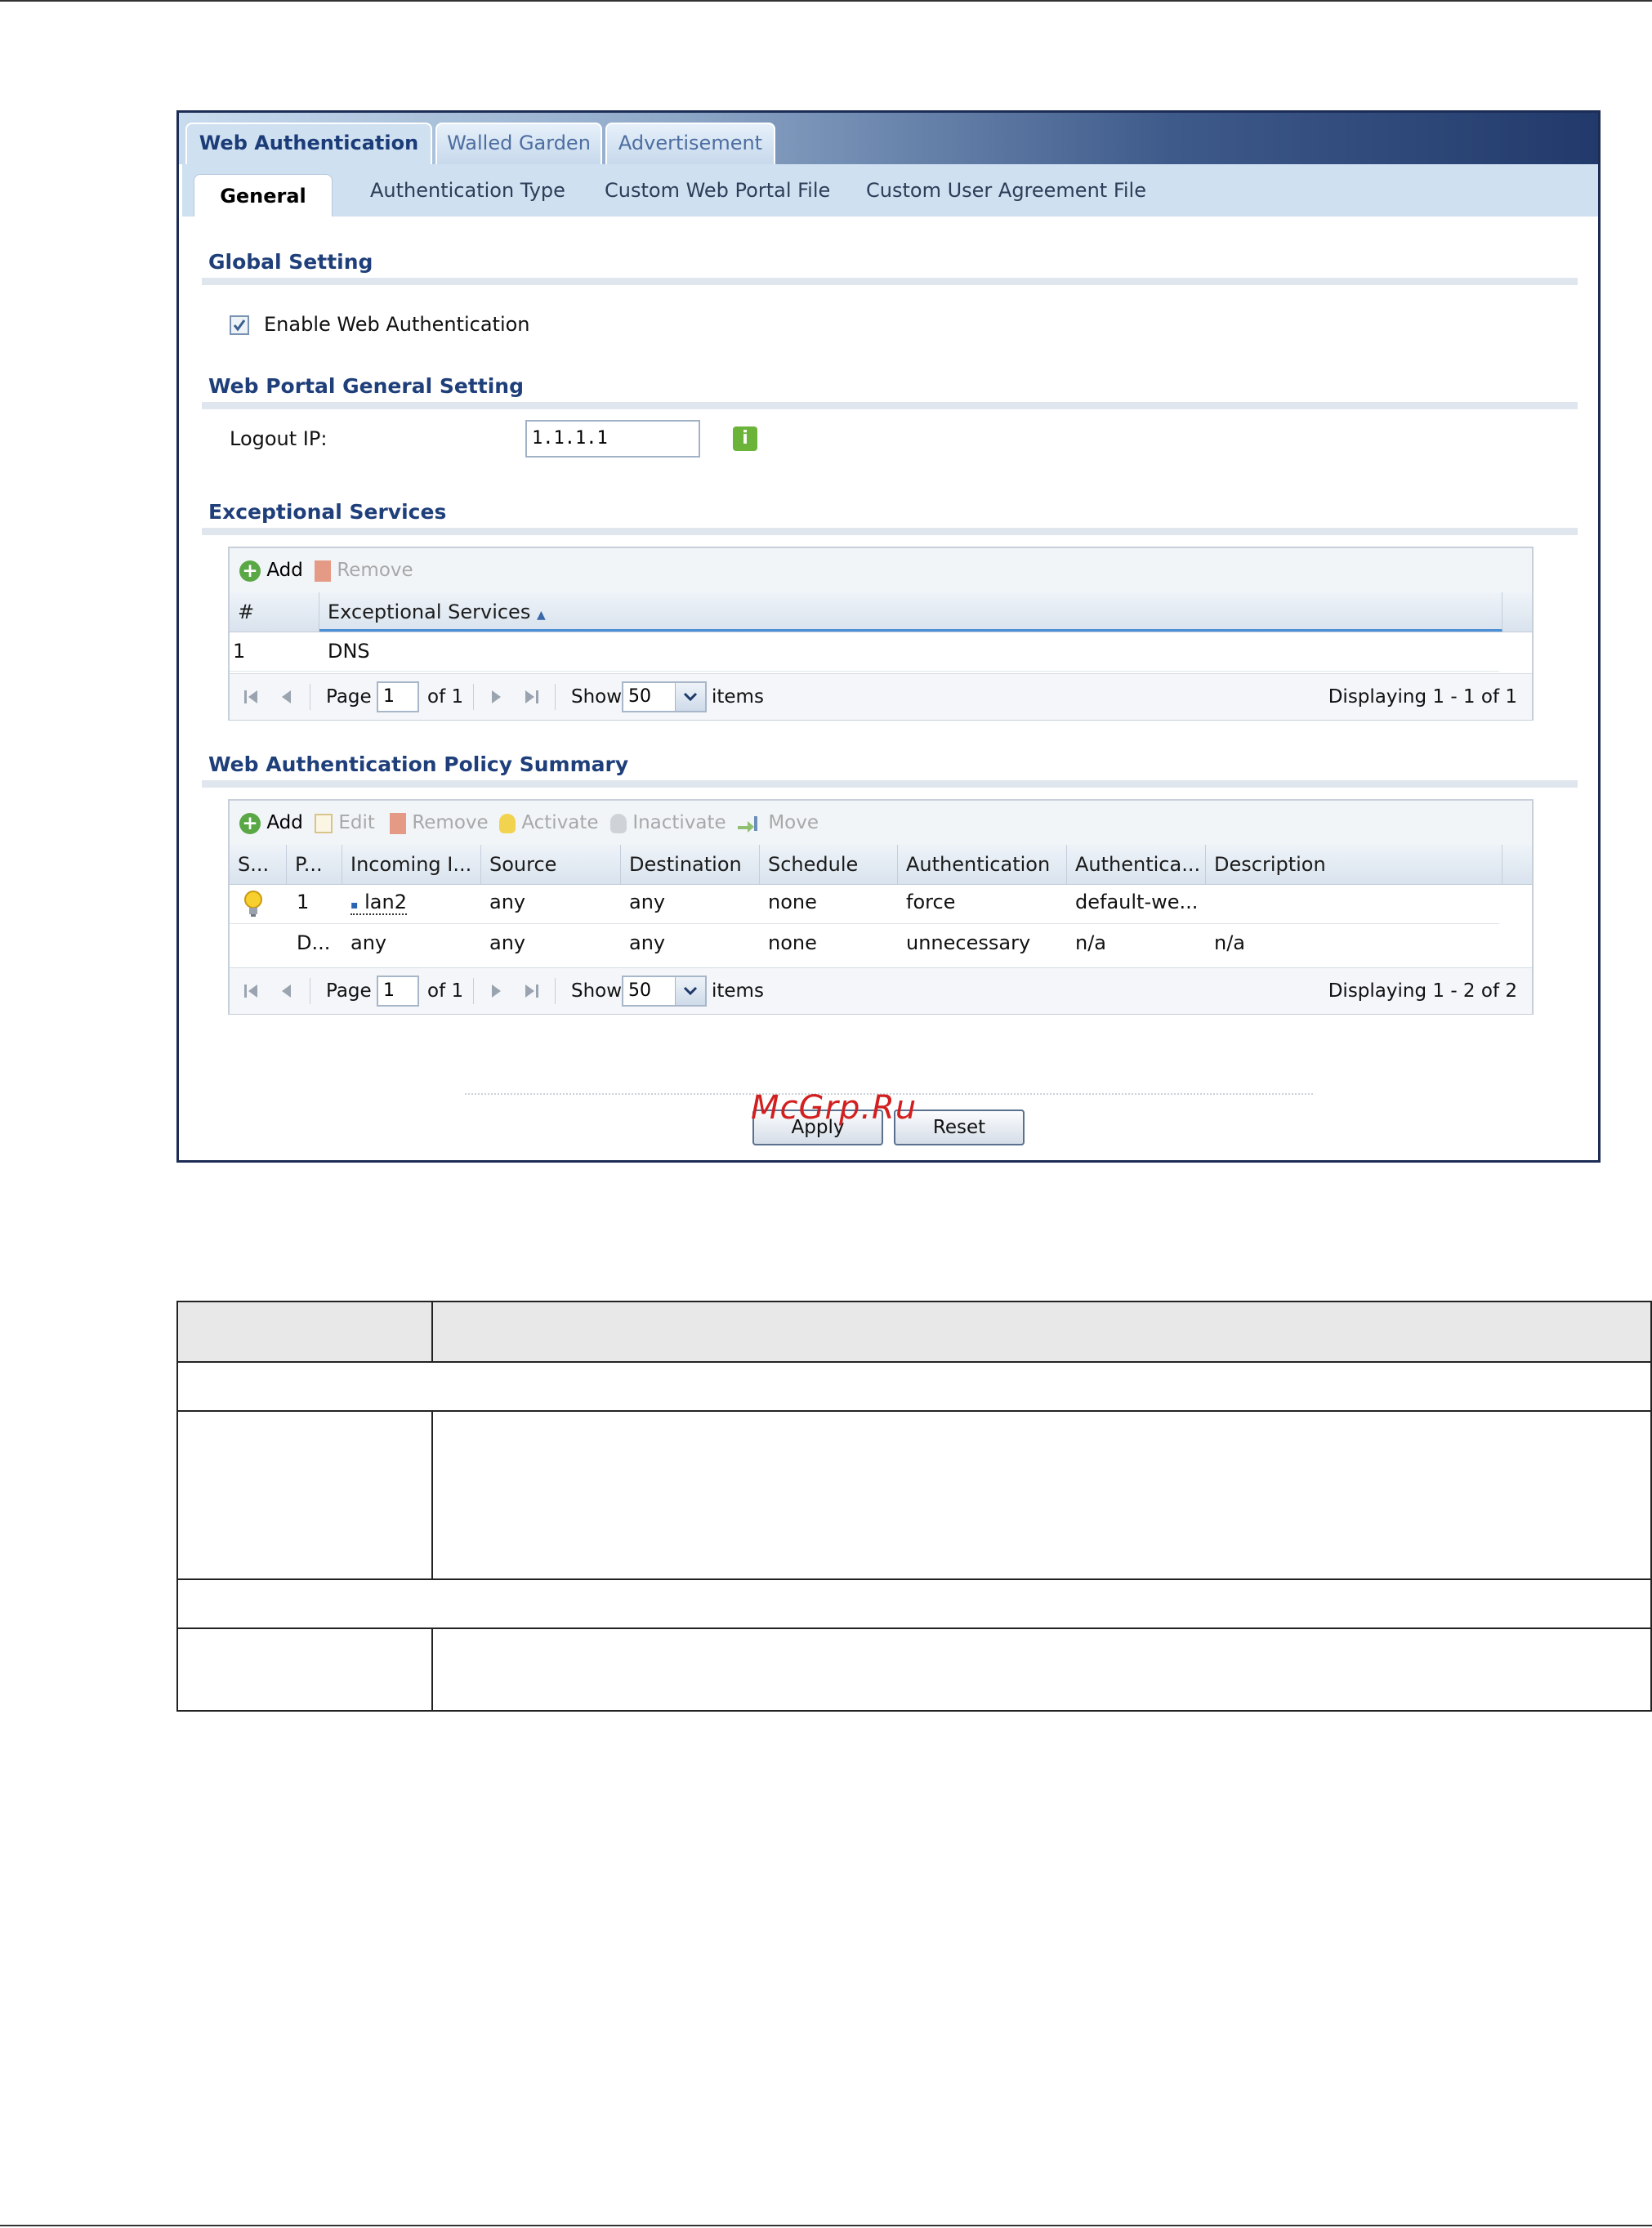 This screenshot has width=1652, height=2228. I want to click on column-header-source: Source, so click(551, 864).